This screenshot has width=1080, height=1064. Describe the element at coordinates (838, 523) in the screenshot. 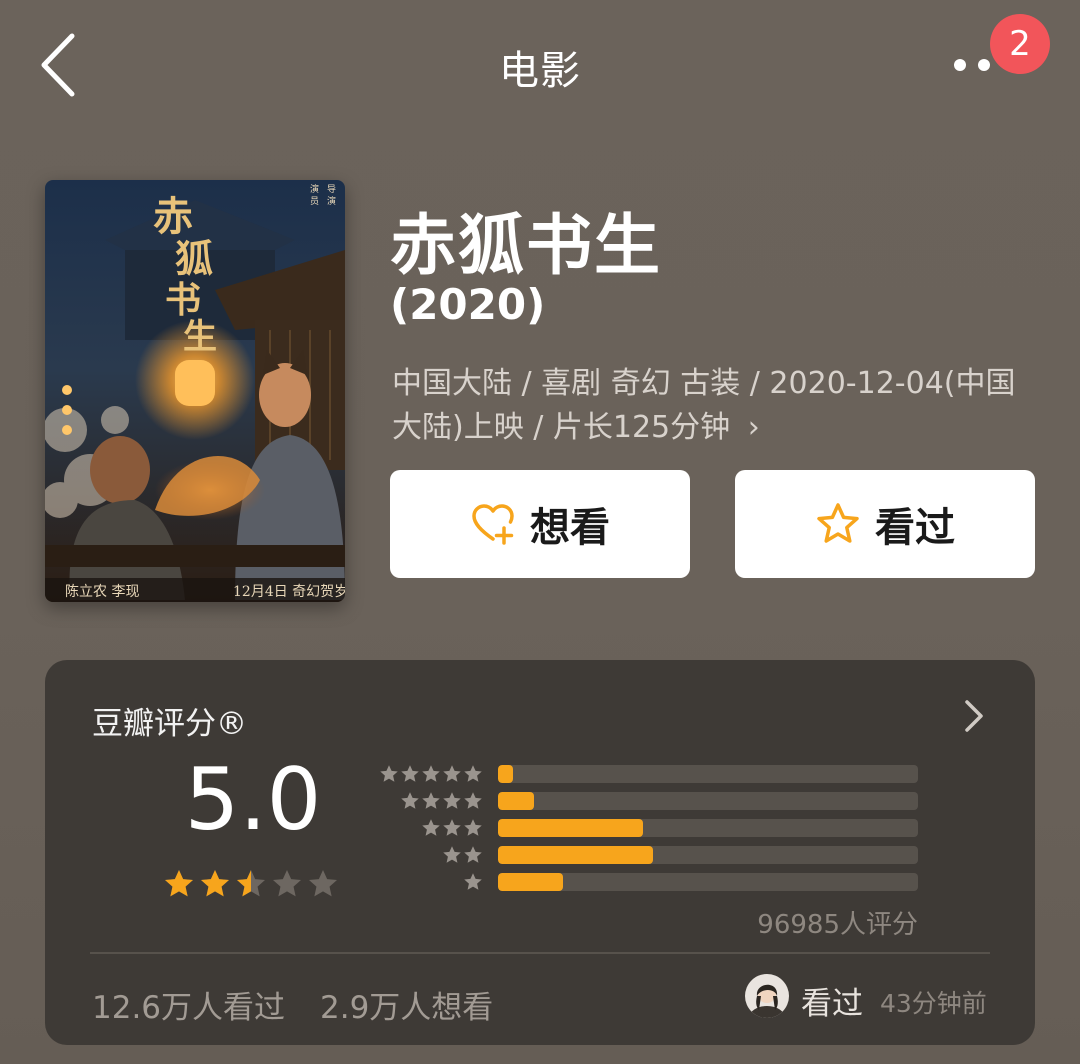

I see `star-outline-icon` at that location.